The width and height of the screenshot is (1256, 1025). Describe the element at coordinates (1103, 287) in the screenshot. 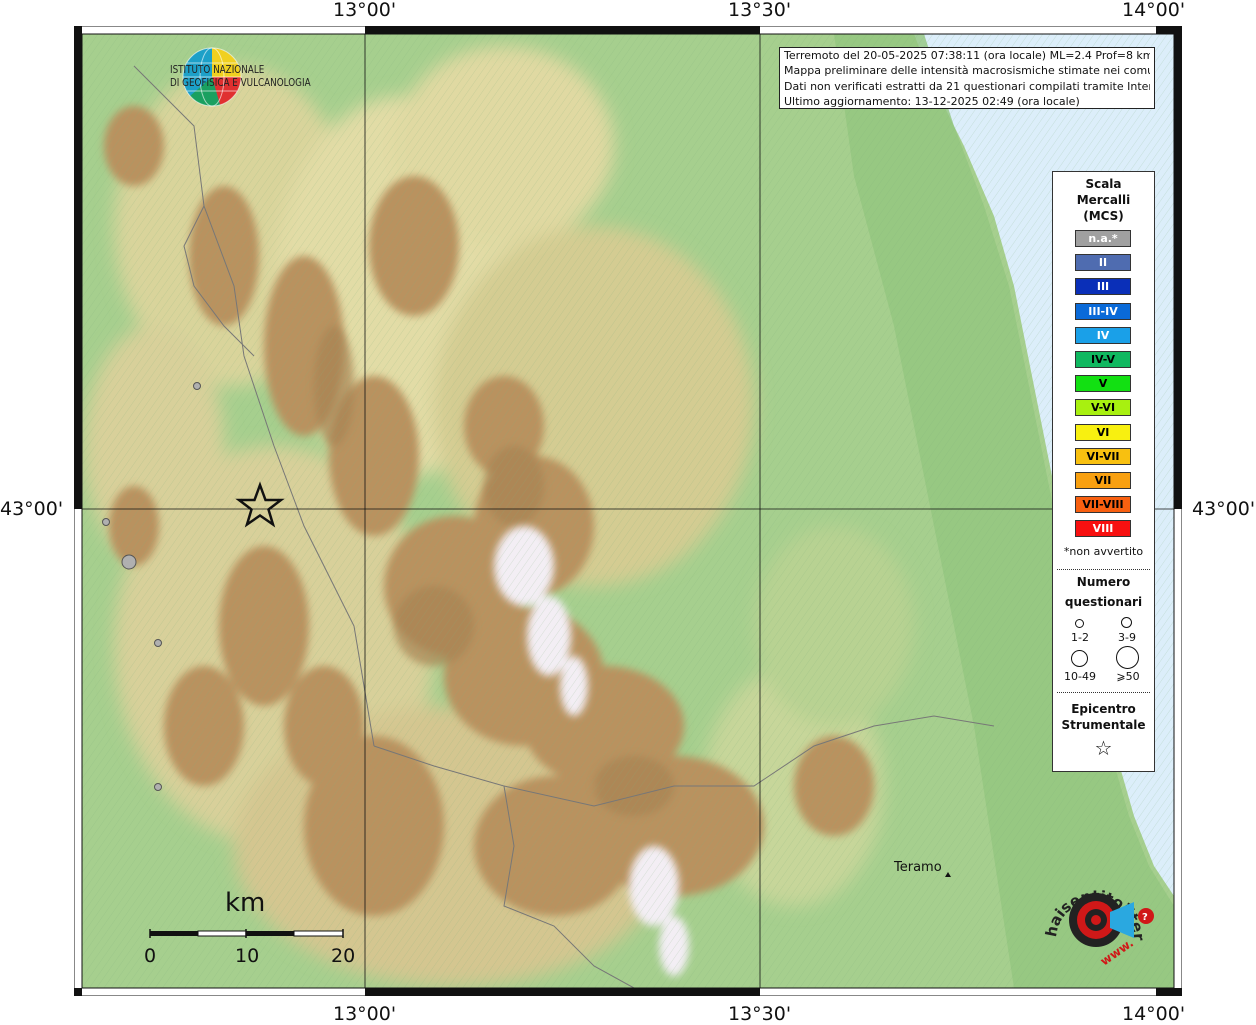

I see `intensity-2: III` at that location.